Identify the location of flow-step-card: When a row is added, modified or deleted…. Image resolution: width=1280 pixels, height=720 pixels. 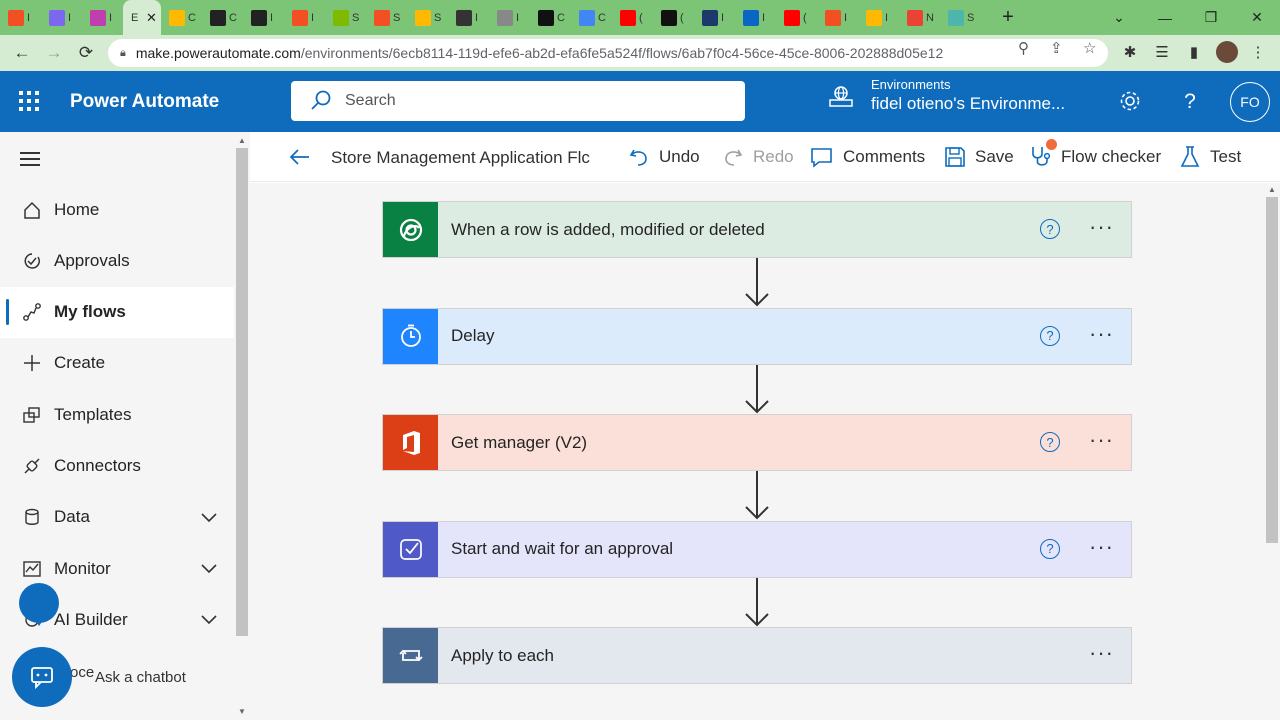
(757, 229).